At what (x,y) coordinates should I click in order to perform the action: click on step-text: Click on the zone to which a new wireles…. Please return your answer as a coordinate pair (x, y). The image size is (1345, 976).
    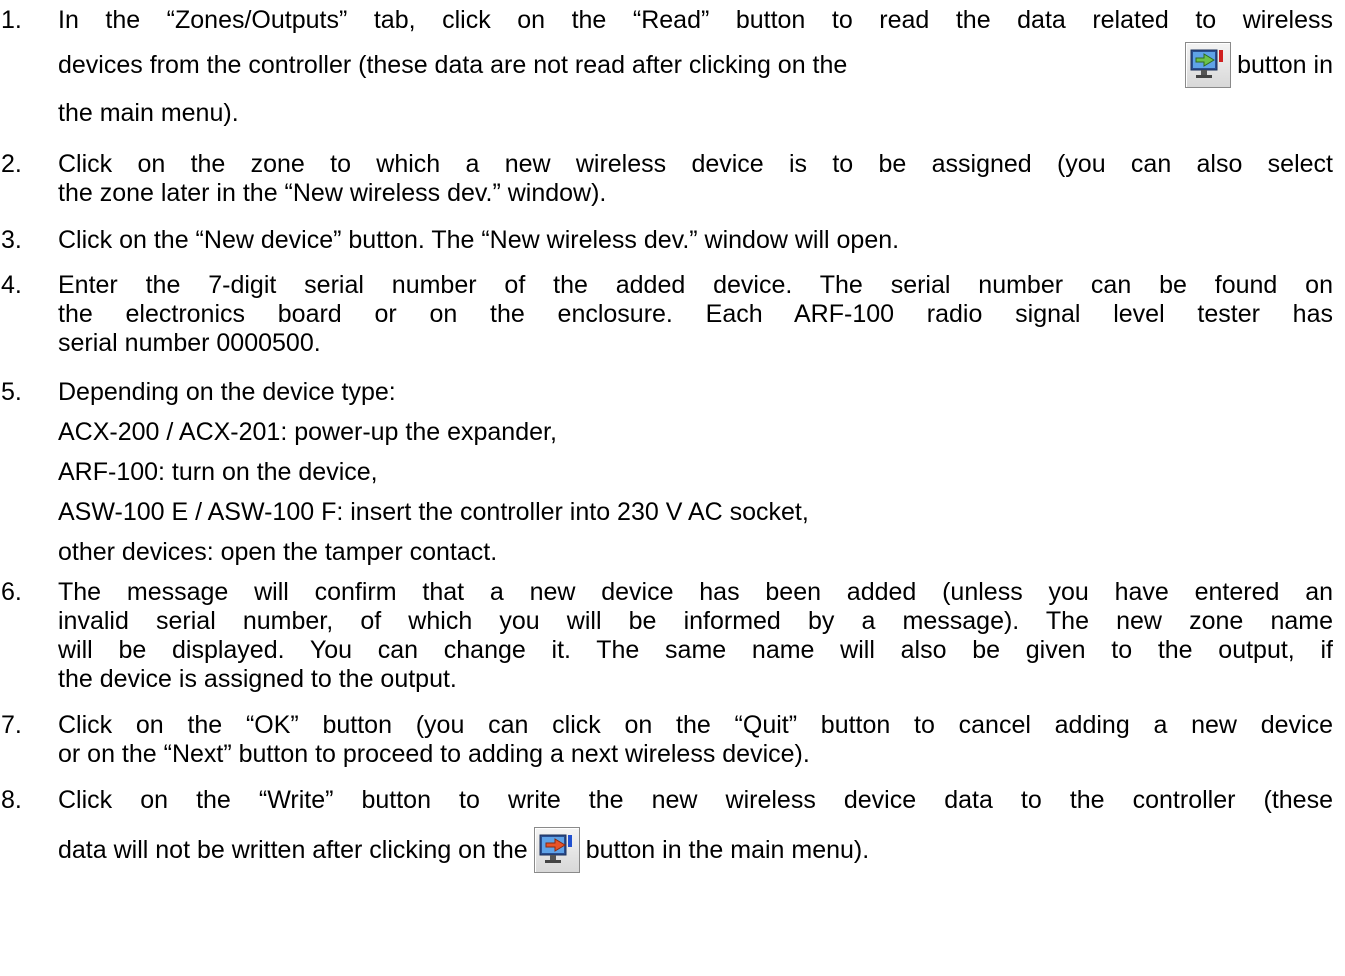
    Looking at the image, I should click on (695, 179).